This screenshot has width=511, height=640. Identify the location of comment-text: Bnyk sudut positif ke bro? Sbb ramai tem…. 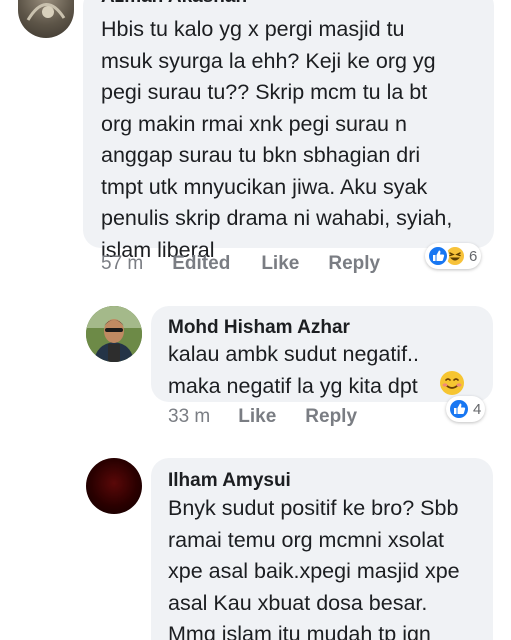
(314, 568).